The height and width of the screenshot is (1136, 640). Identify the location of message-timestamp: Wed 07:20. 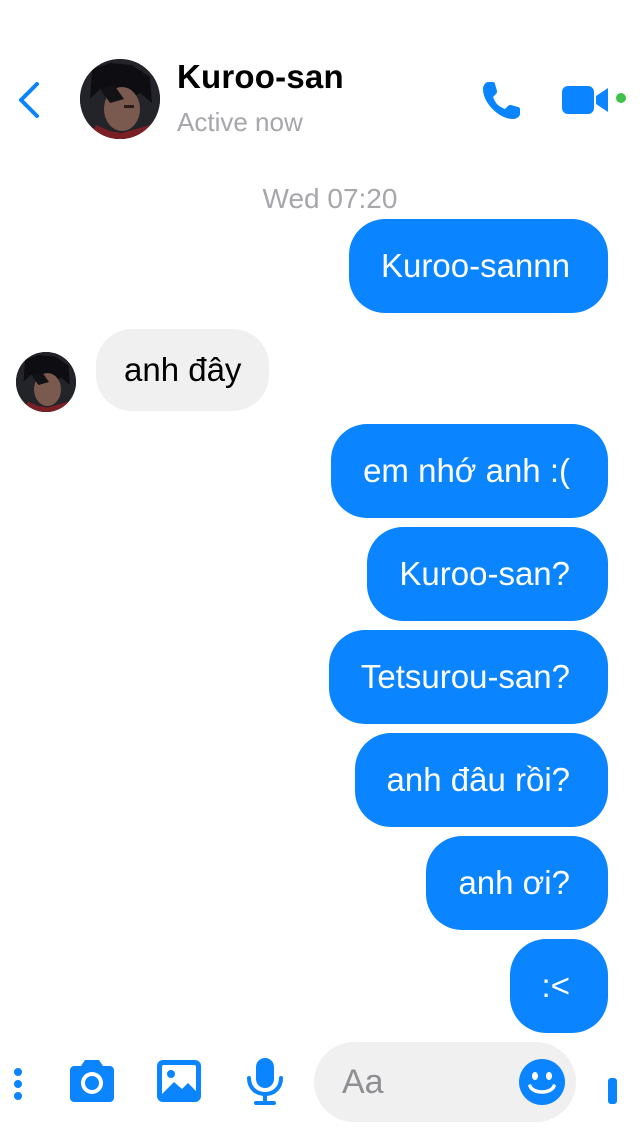
(330, 198).